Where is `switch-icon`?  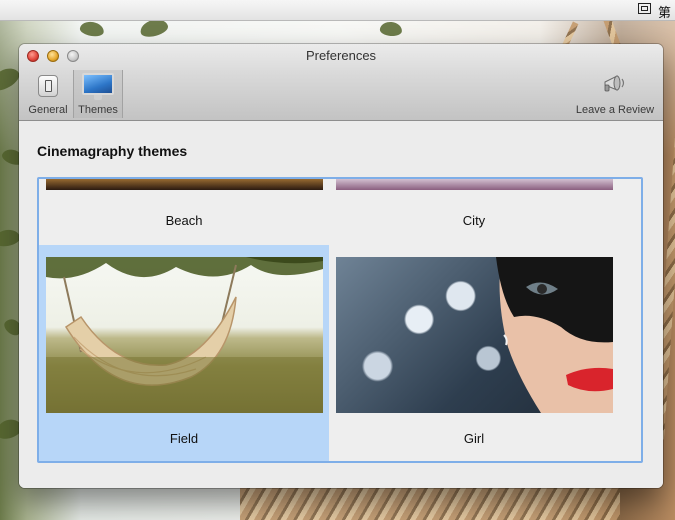
switch-icon is located at coordinates (48, 86).